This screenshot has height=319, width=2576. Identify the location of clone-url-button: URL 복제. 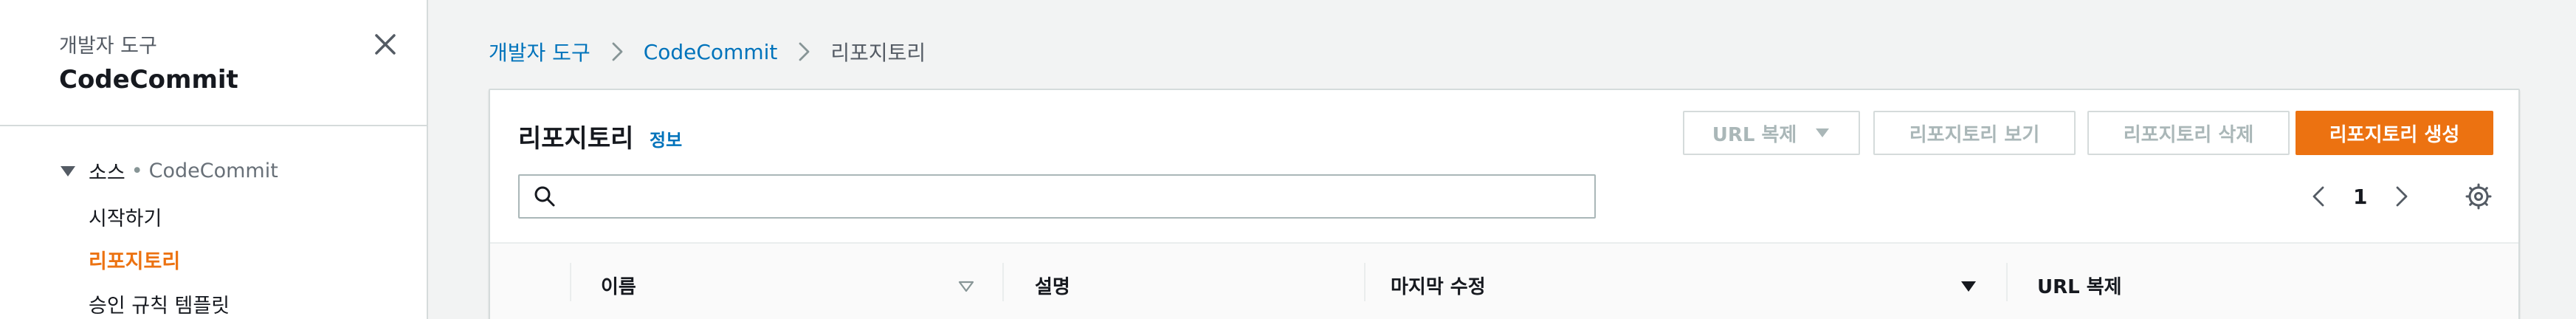
(1772, 133).